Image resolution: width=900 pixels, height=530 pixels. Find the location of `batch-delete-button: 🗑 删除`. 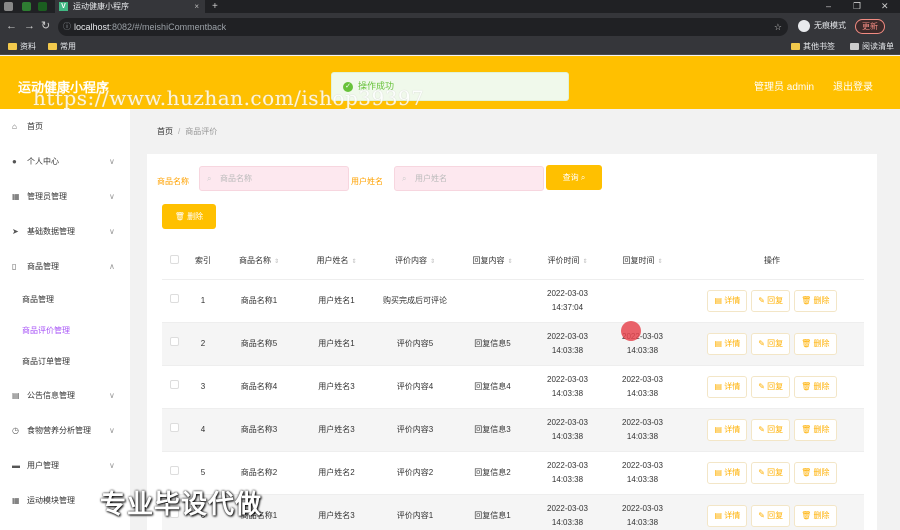

batch-delete-button: 🗑 删除 is located at coordinates (189, 216).